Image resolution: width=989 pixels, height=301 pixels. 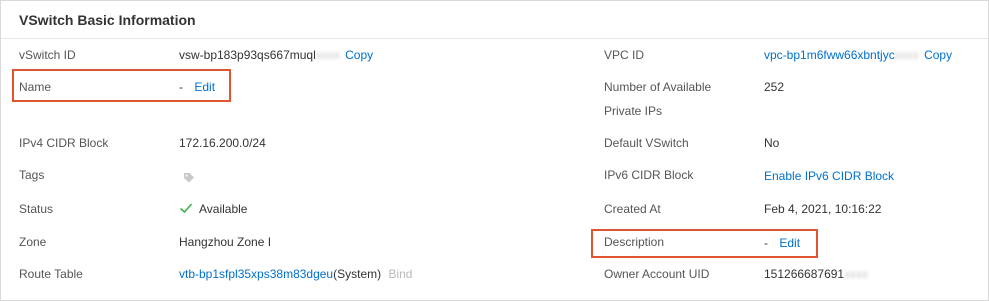 I want to click on created-at-value: Feb 4, 2021, 10:16:22, so click(x=823, y=209).